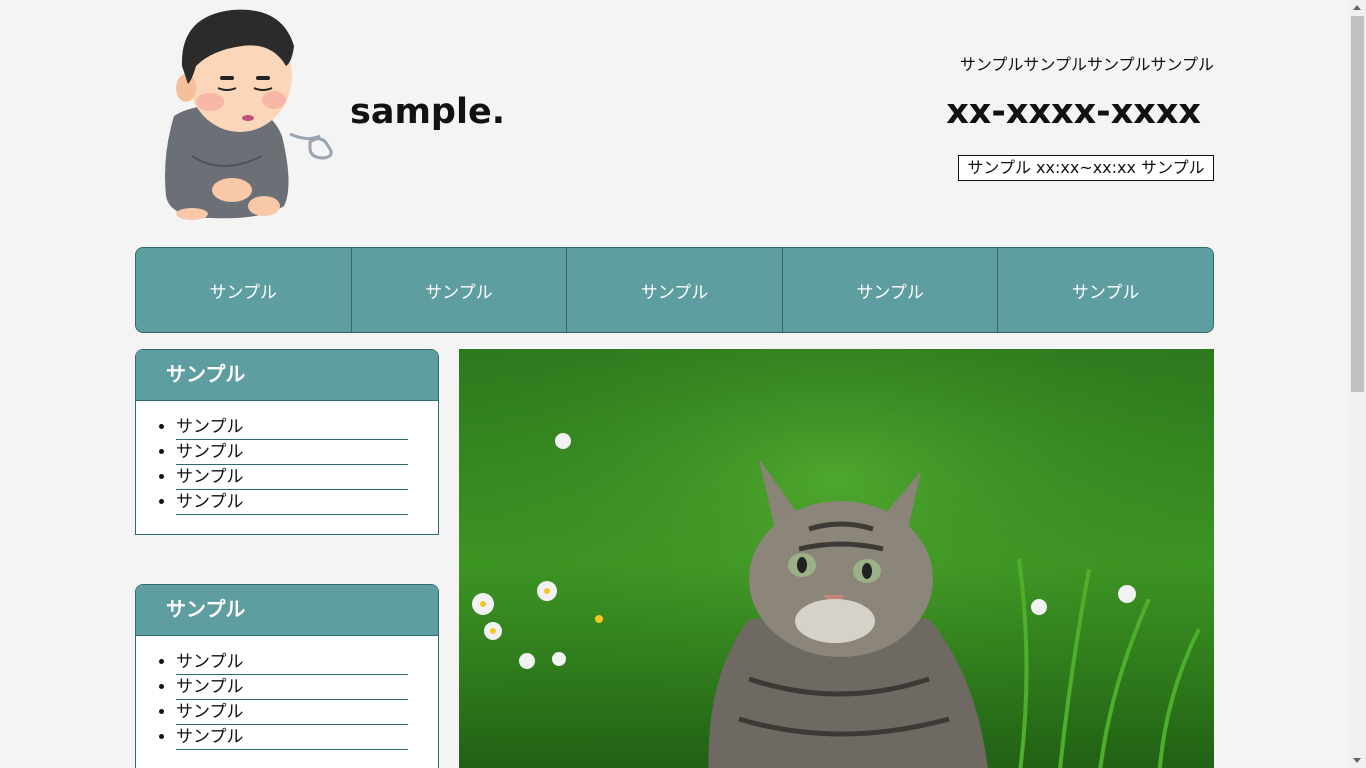  Describe the element at coordinates (1357, 204) in the screenshot. I see `scrollbar-thumb` at that location.